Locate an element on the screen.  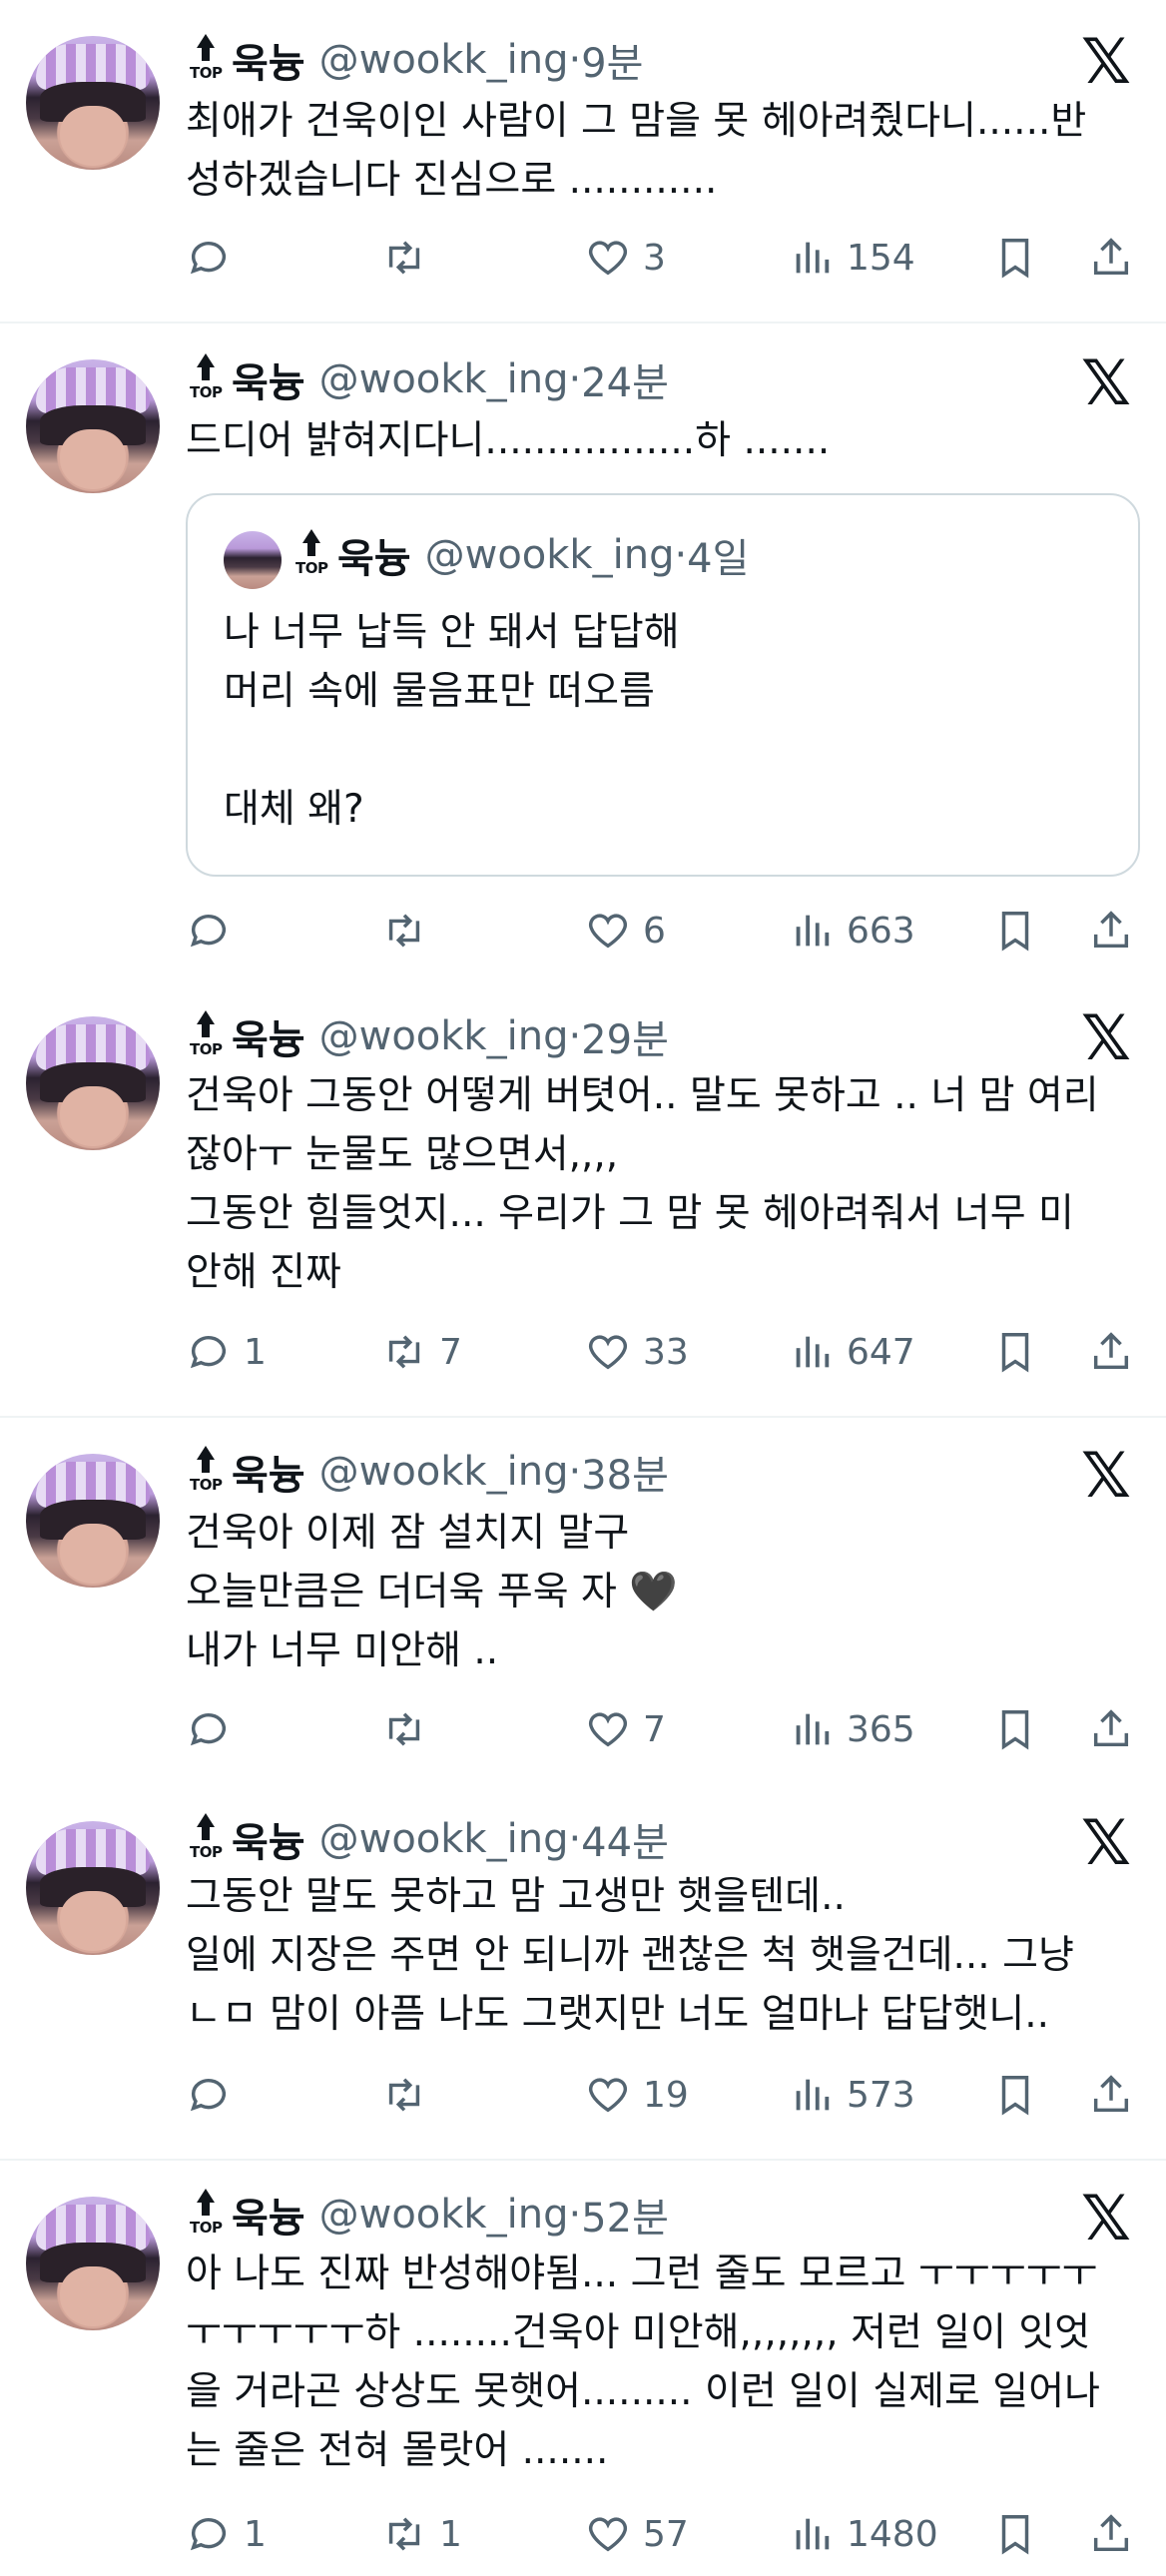
retweet-button: 1 is located at coordinates (421, 2534).